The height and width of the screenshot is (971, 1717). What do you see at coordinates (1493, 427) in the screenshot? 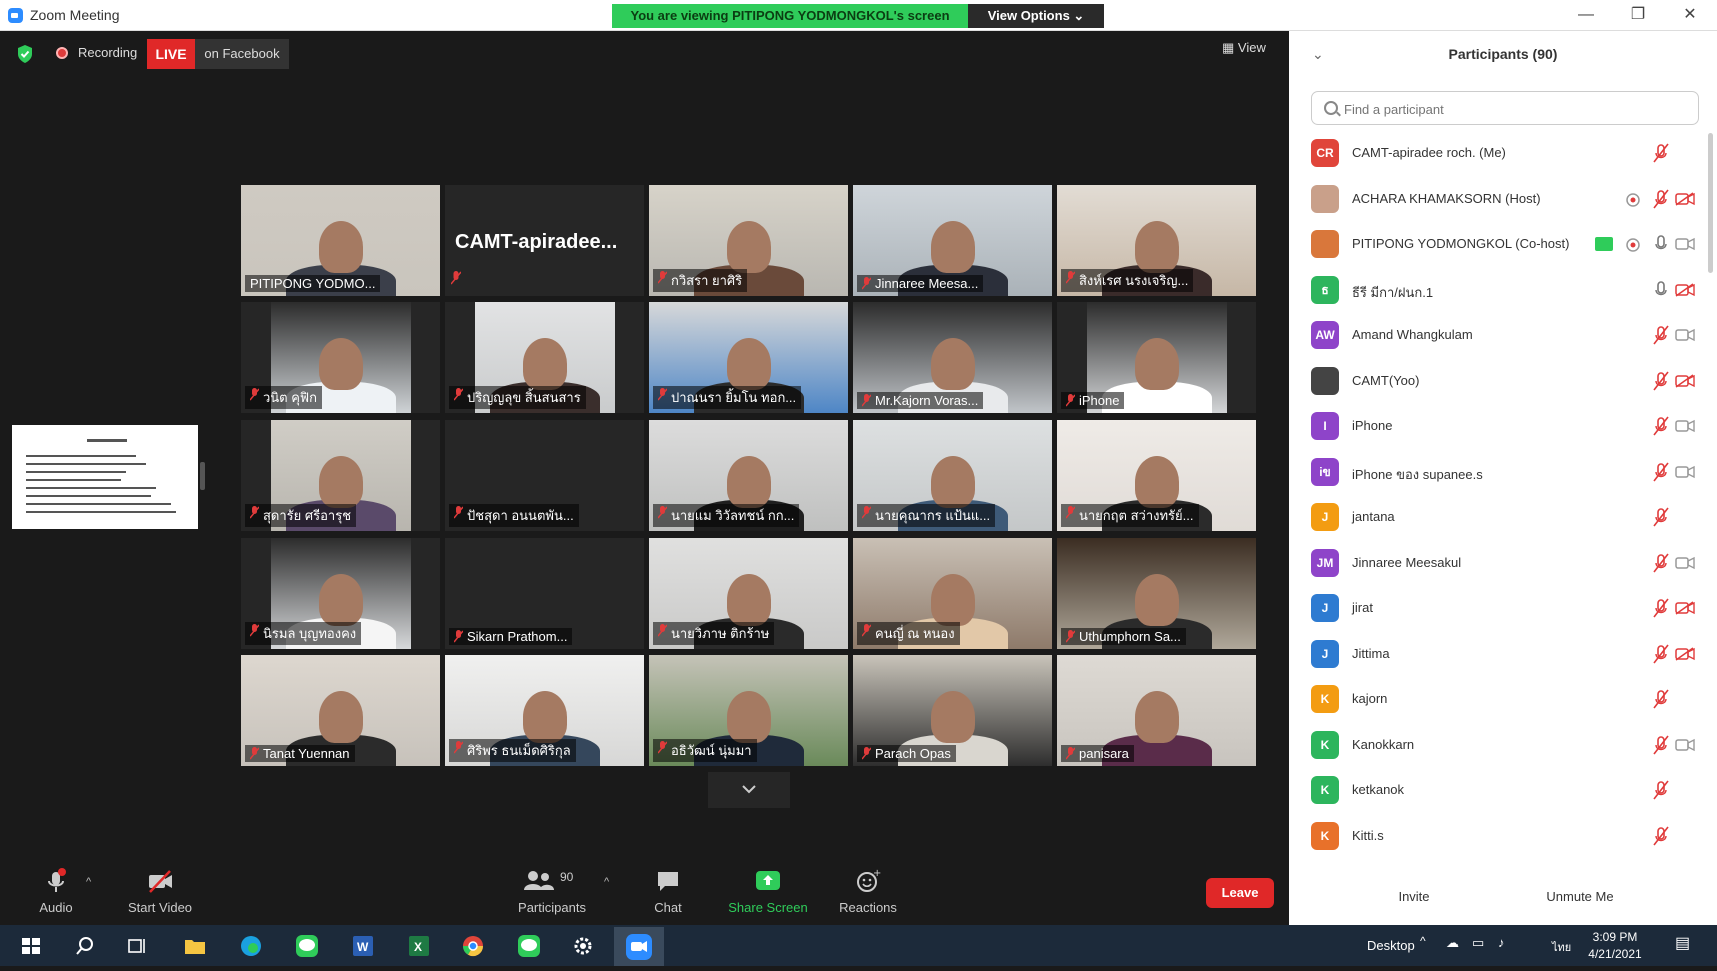
I see `participant-row: IiPhone` at bounding box center [1493, 427].